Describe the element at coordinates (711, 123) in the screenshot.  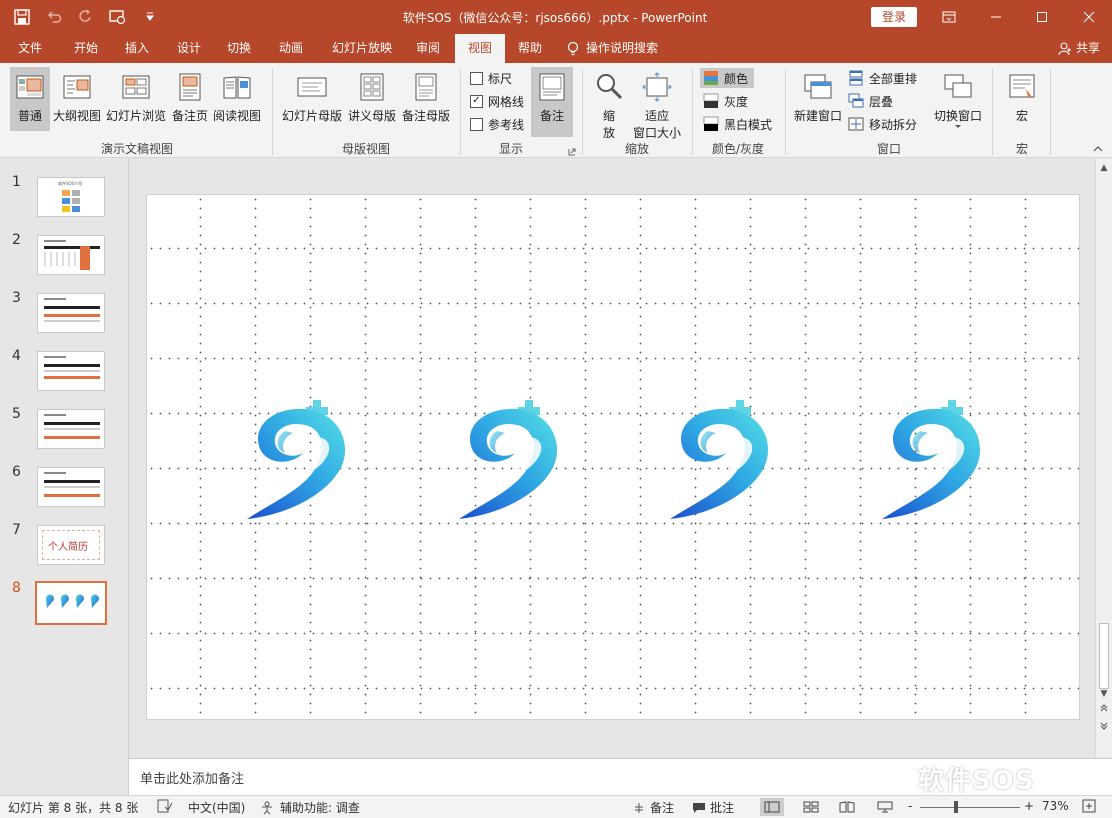
I see `black-white-swatch-icon` at that location.